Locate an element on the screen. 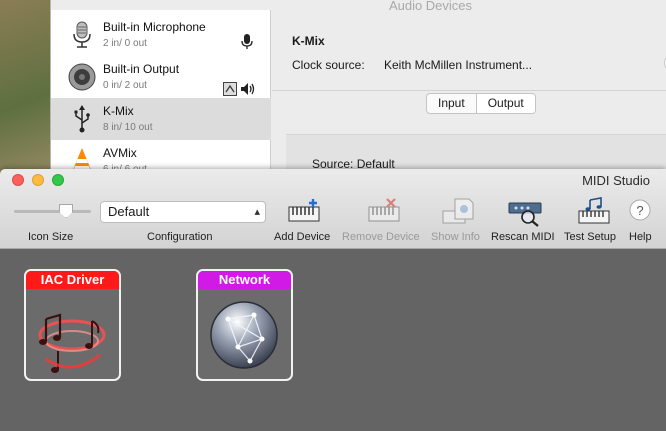 The width and height of the screenshot is (666, 431). show-info-button: Show Info is located at coordinates (455, 237).